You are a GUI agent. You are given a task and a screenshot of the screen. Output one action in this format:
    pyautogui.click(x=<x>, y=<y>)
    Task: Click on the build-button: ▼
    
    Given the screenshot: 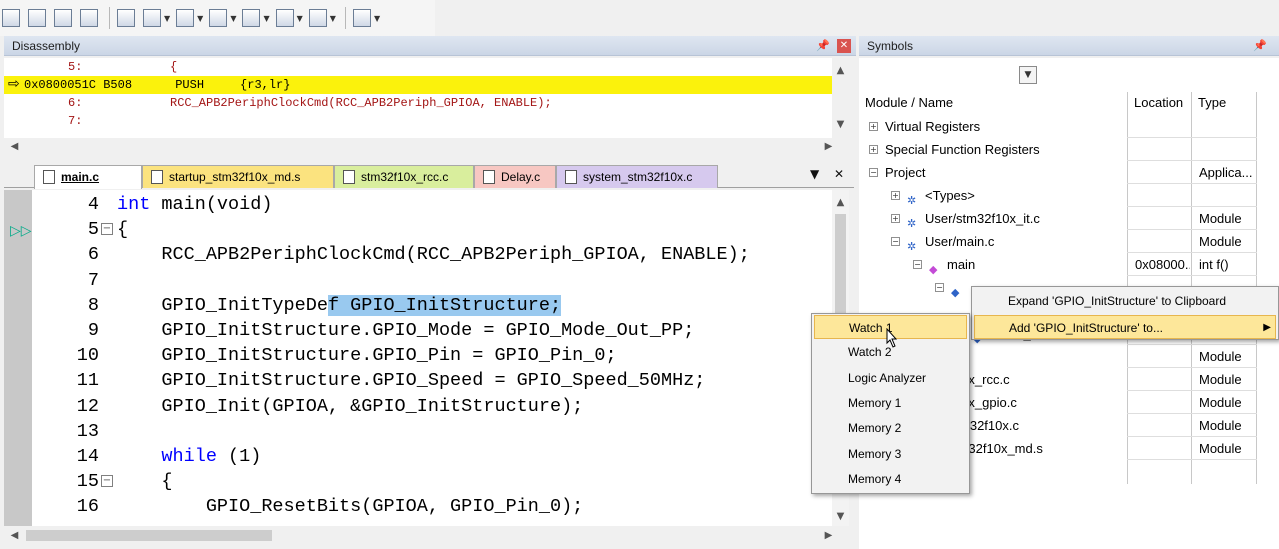 What is the action you would take?
    pyautogui.click(x=155, y=18)
    